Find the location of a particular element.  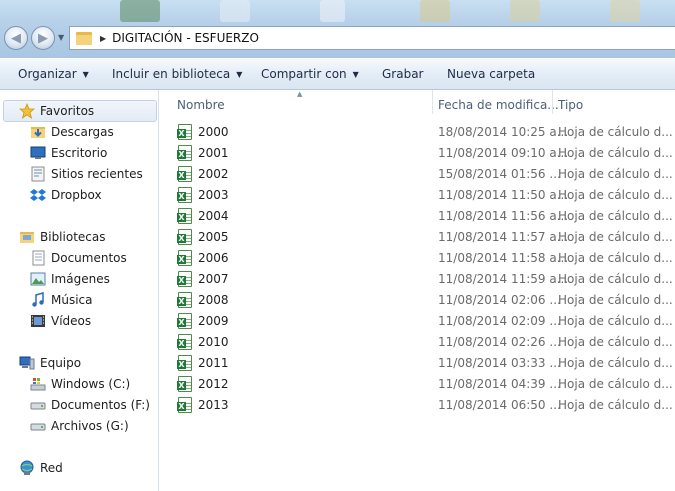

nav-images: Imágenes is located at coordinates (70, 279).